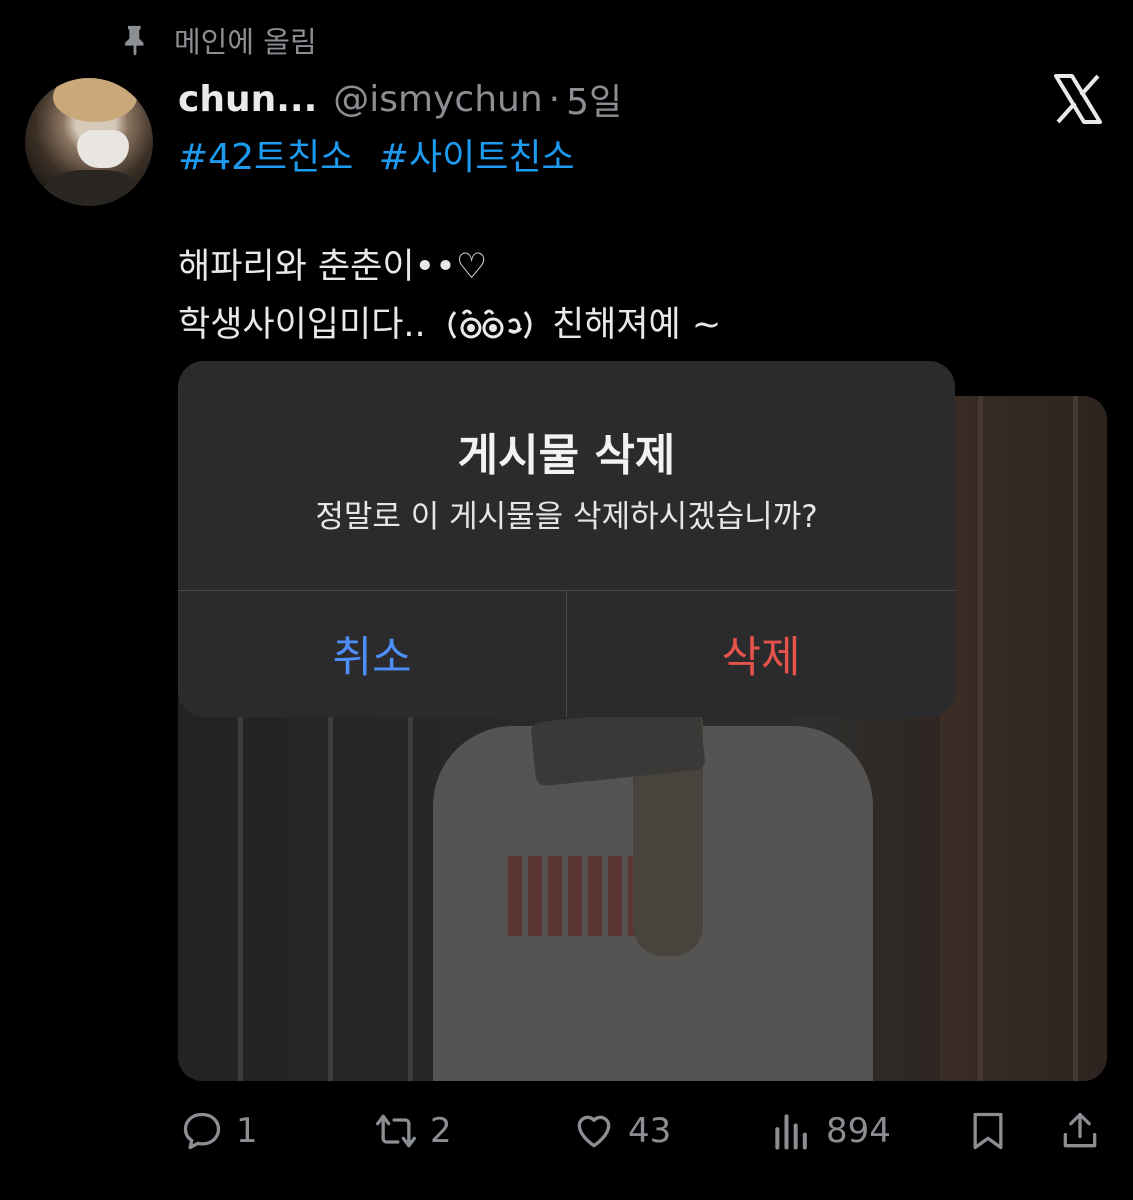 The image size is (1133, 1200). I want to click on delete-button: 삭제, so click(761, 654).